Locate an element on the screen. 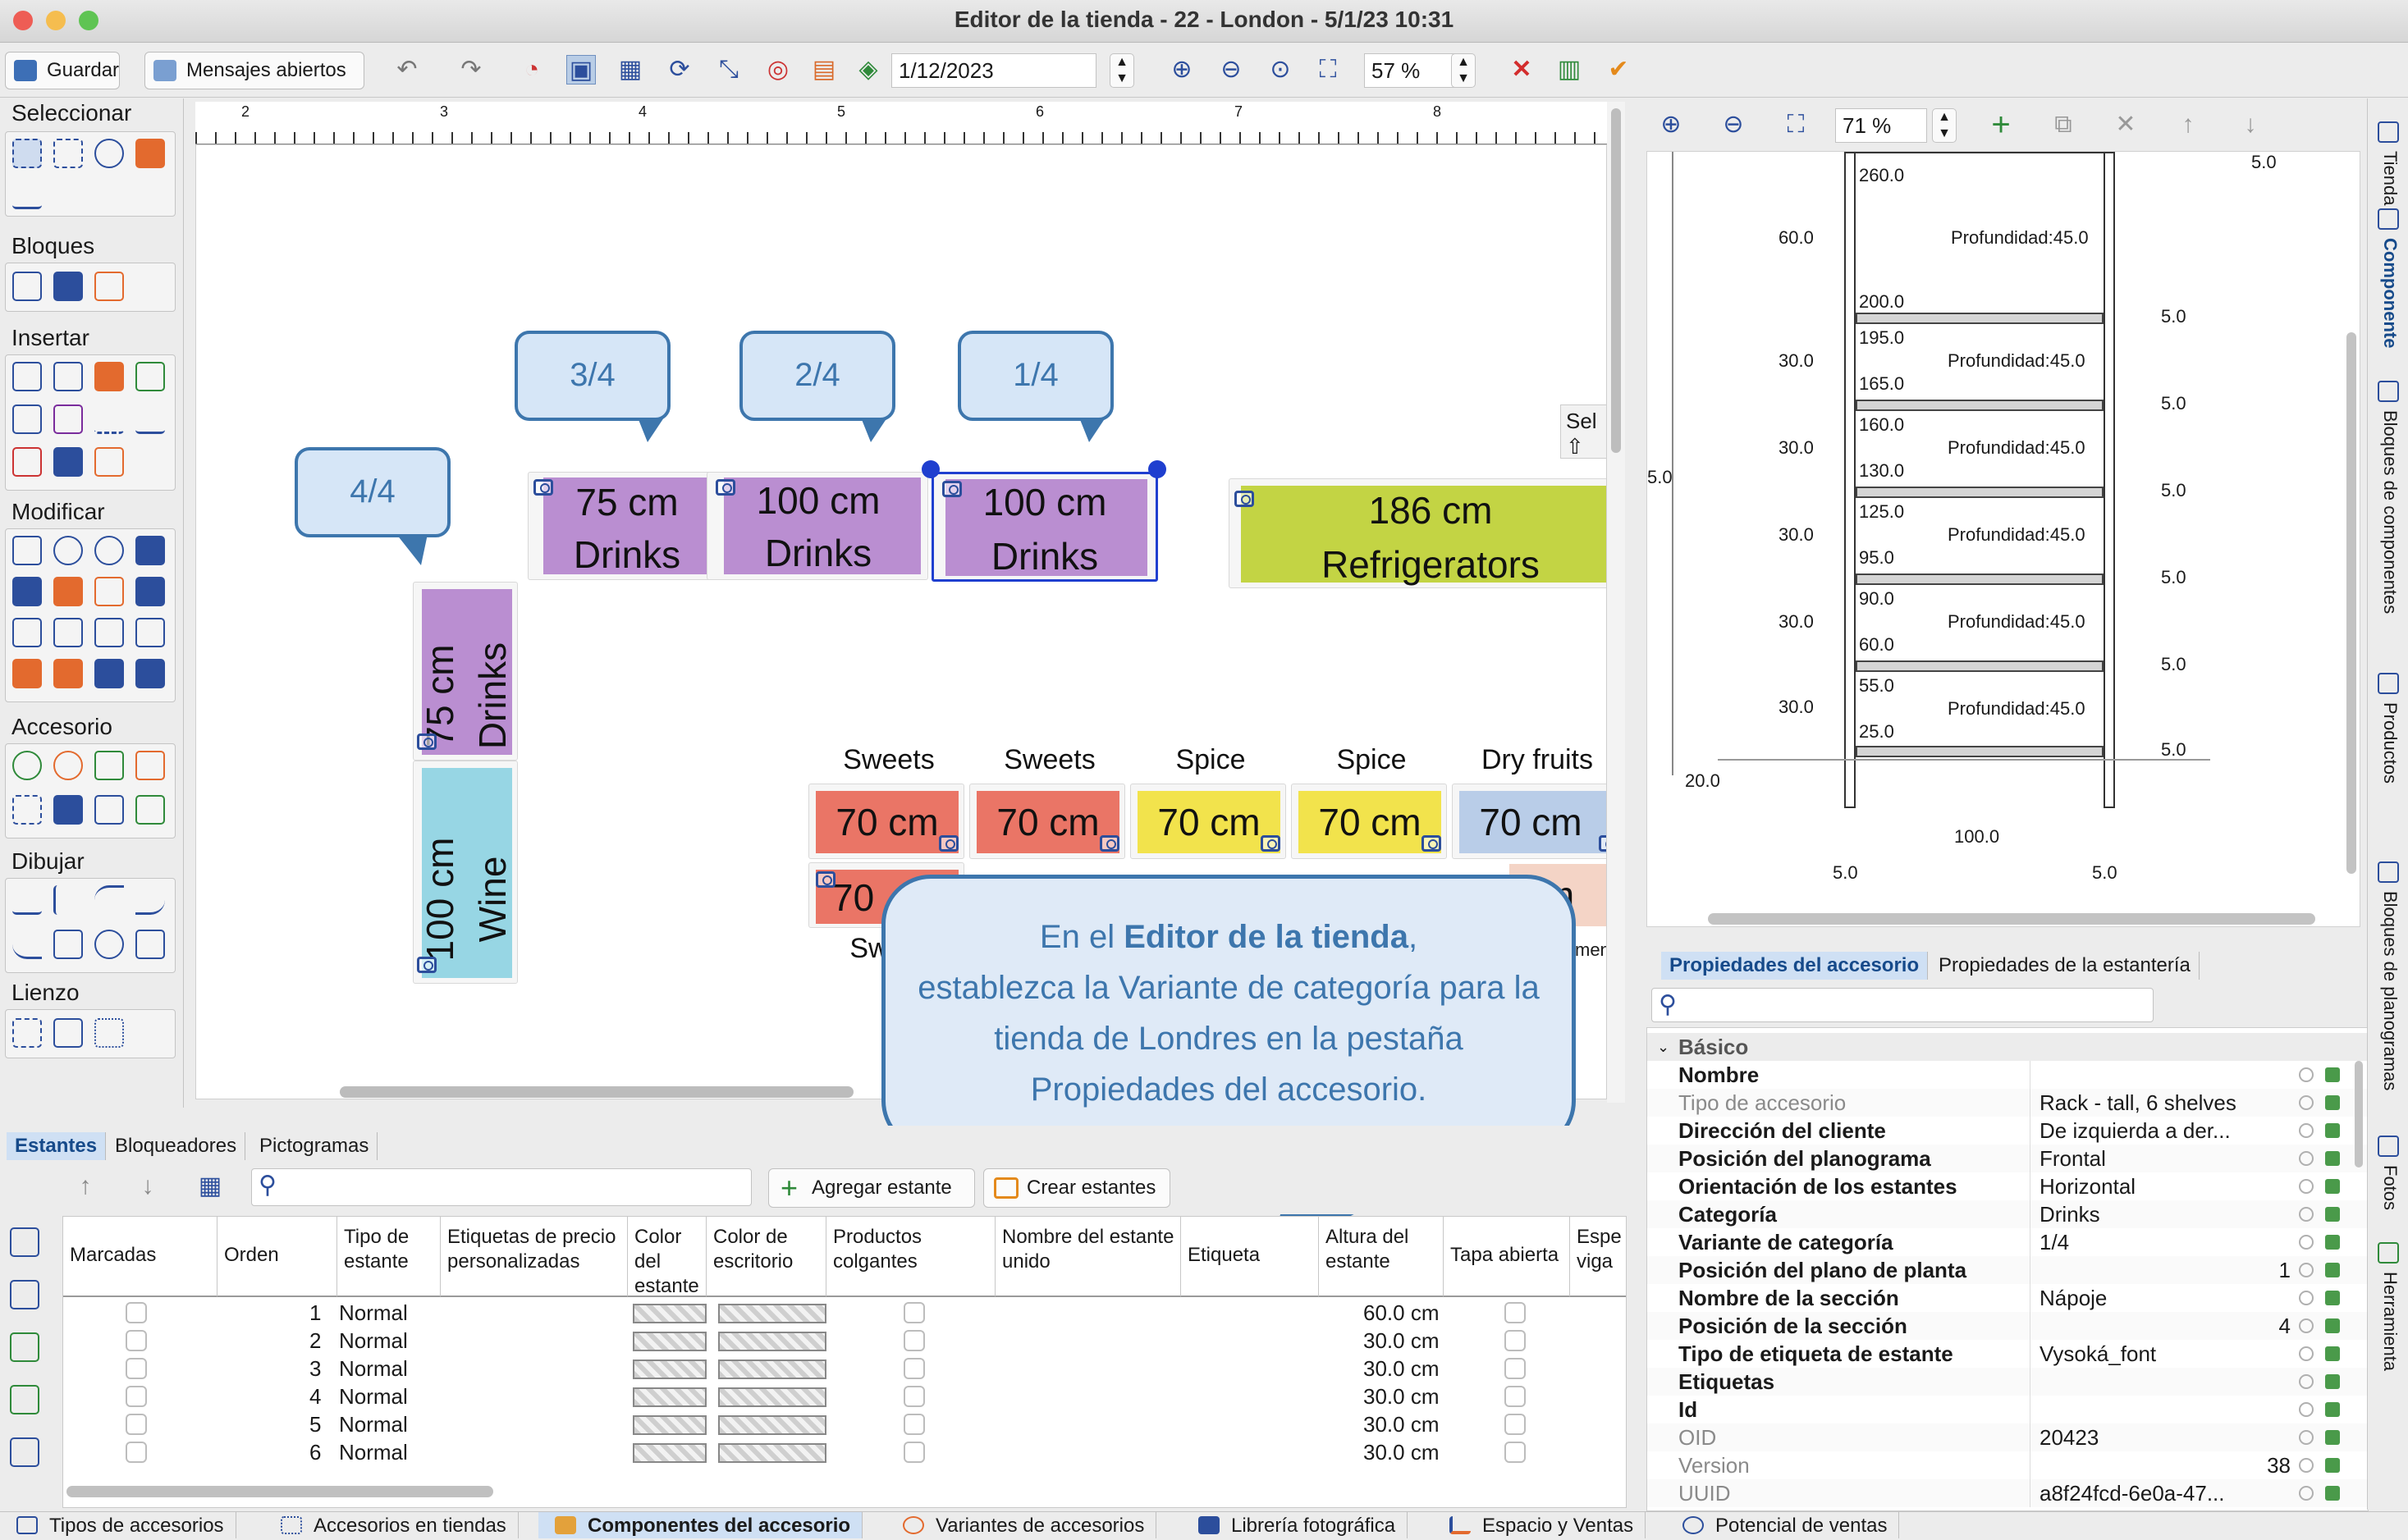 The height and width of the screenshot is (1540, 2408). bring-front-icon is located at coordinates (109, 674).